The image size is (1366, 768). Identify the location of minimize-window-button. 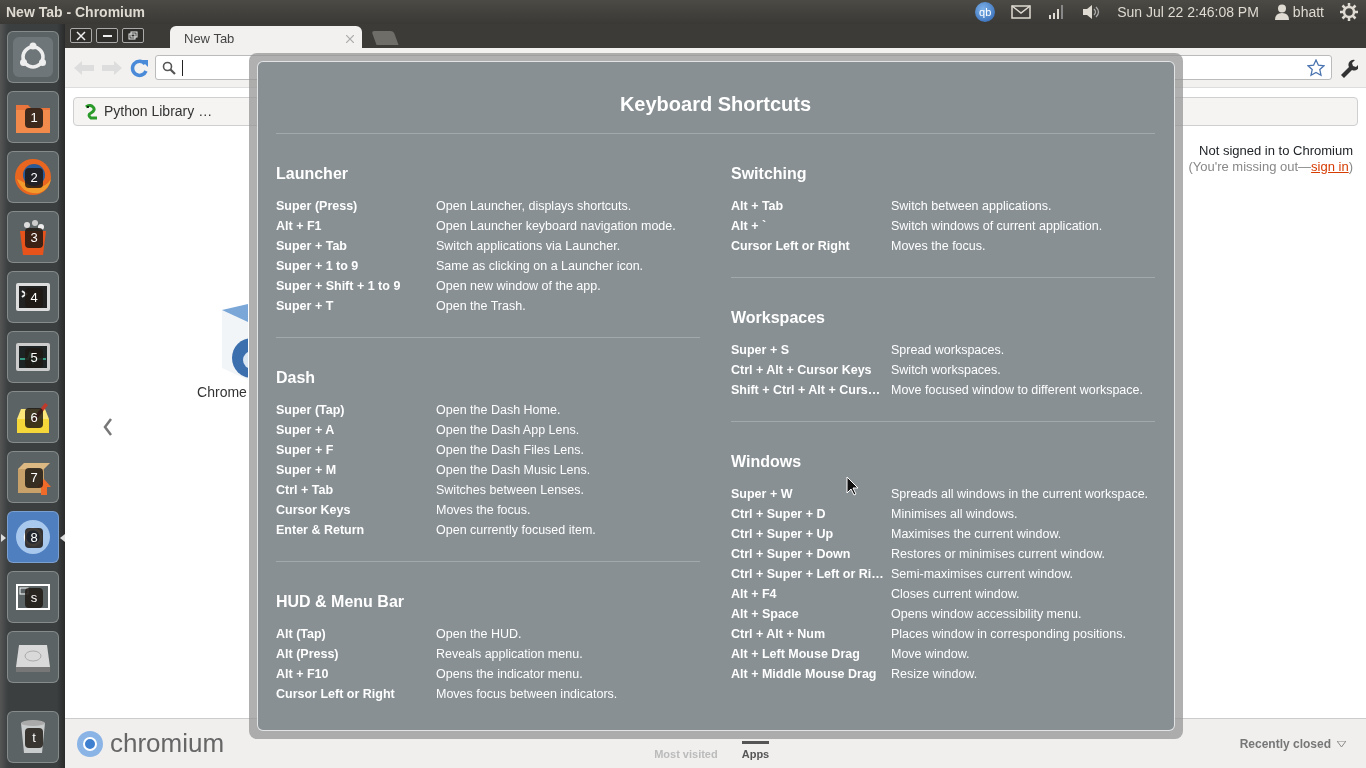
(107, 35).